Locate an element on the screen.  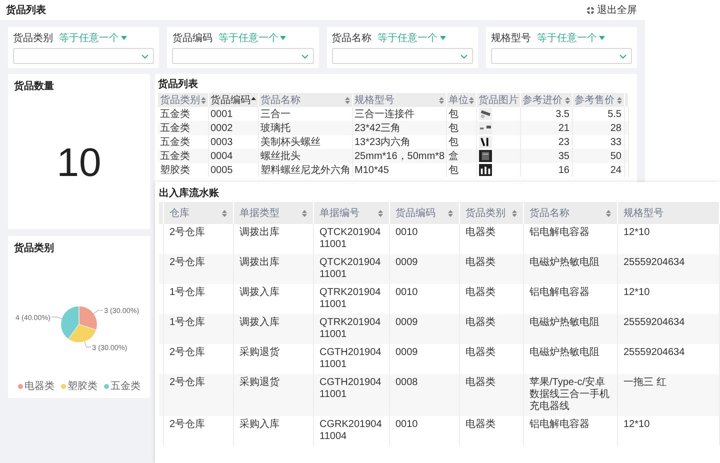
table-cell: M10*45 is located at coordinates (399, 170).